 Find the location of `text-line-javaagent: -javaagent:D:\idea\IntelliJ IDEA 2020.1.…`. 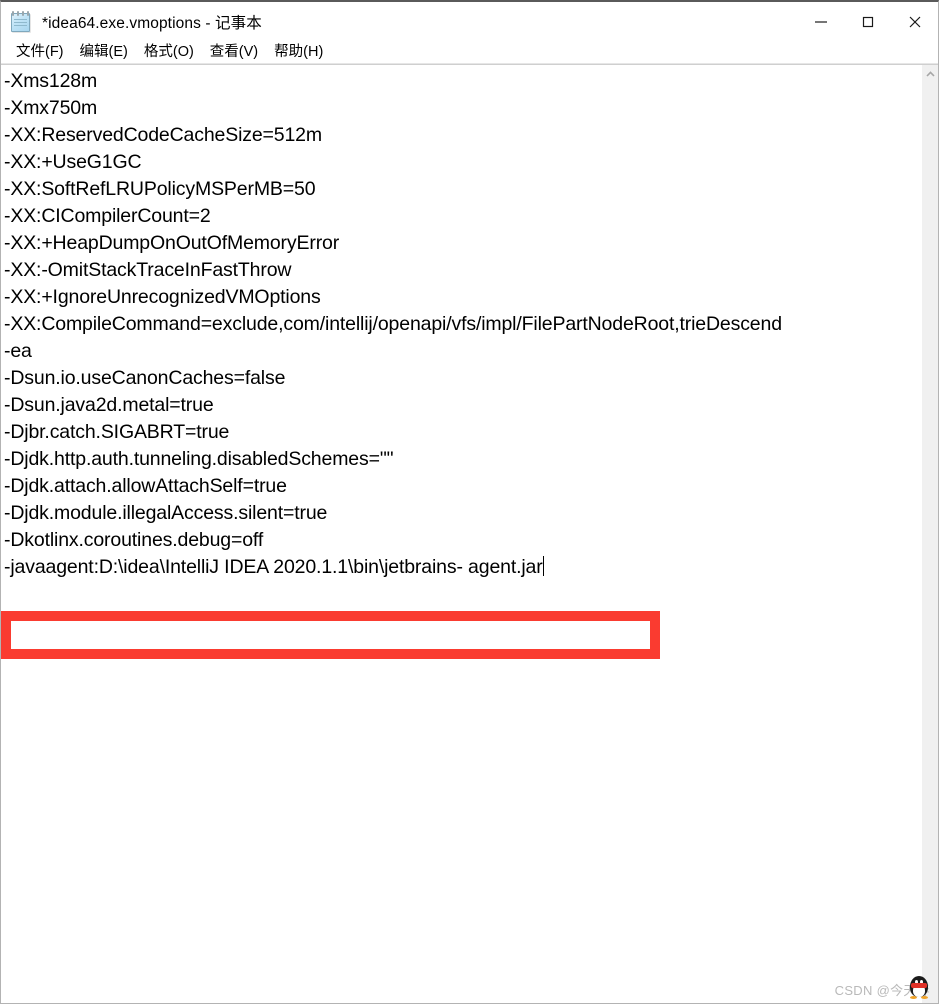

text-line-javaagent: -javaagent:D:\idea\IntelliJ IDEA 2020.1.… is located at coordinates (462, 567).